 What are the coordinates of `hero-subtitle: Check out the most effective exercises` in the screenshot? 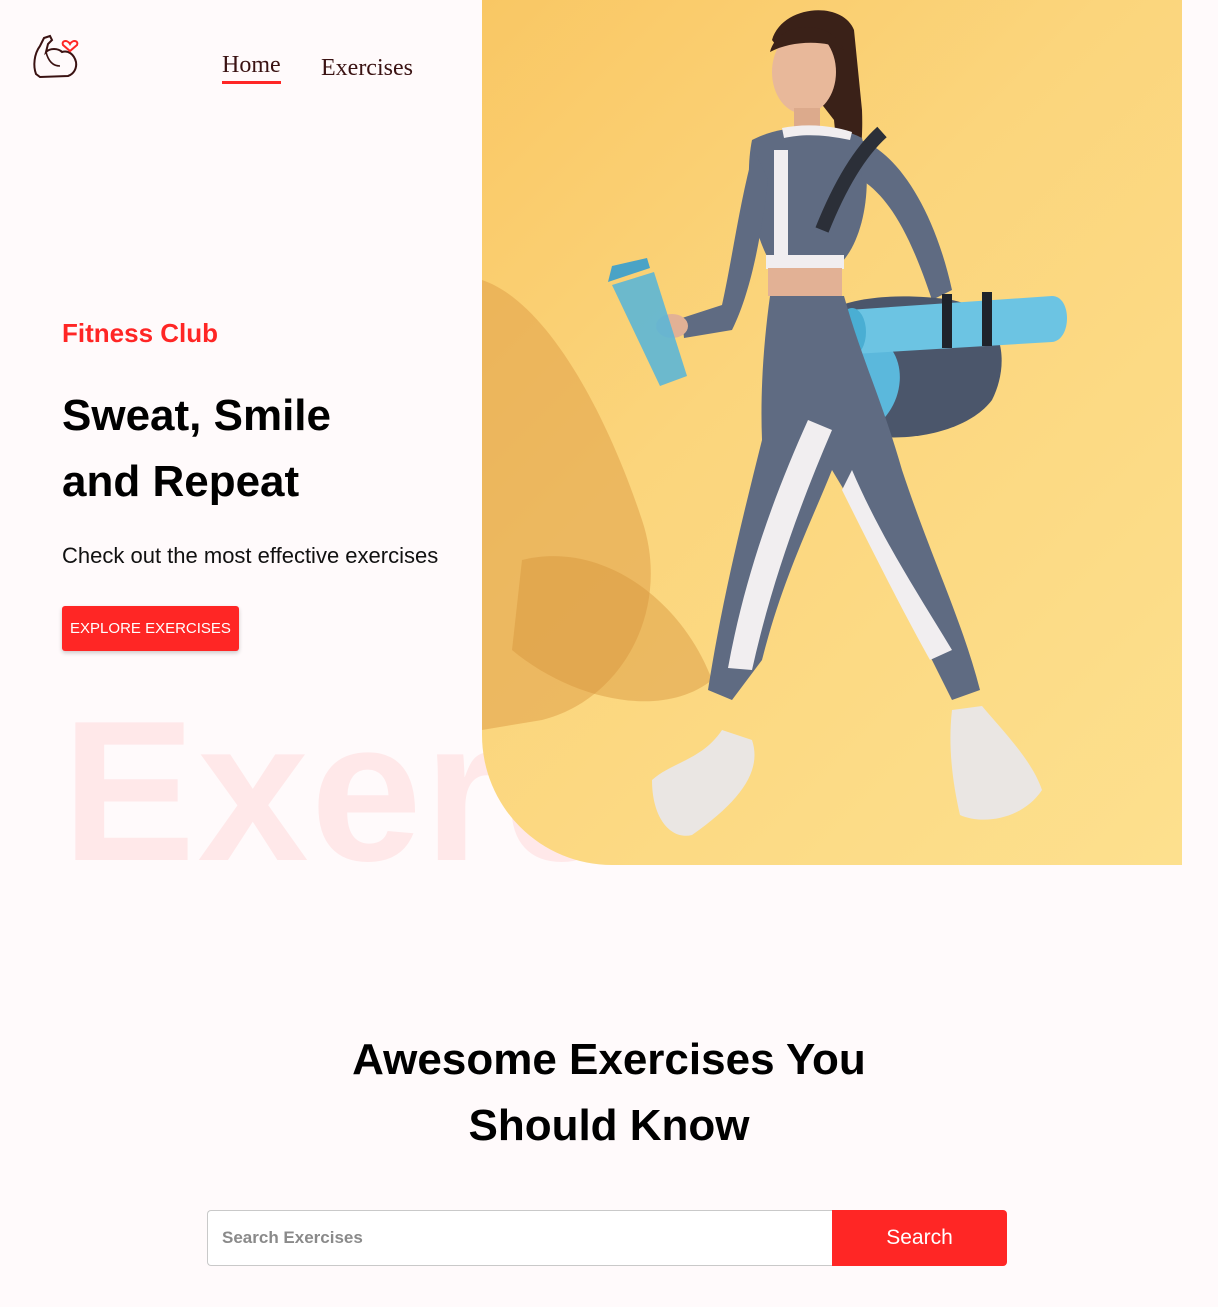 It's located at (250, 555).